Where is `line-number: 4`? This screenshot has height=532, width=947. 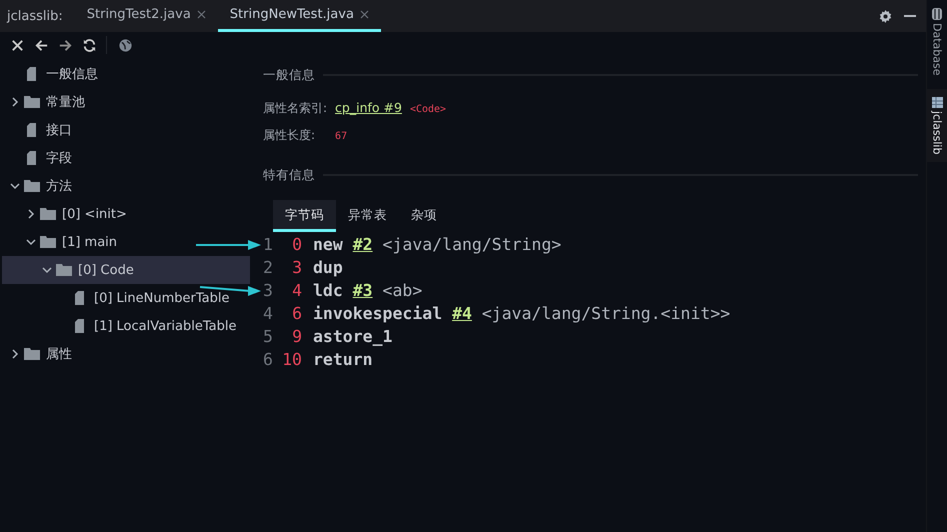
line-number: 4 is located at coordinates (268, 314).